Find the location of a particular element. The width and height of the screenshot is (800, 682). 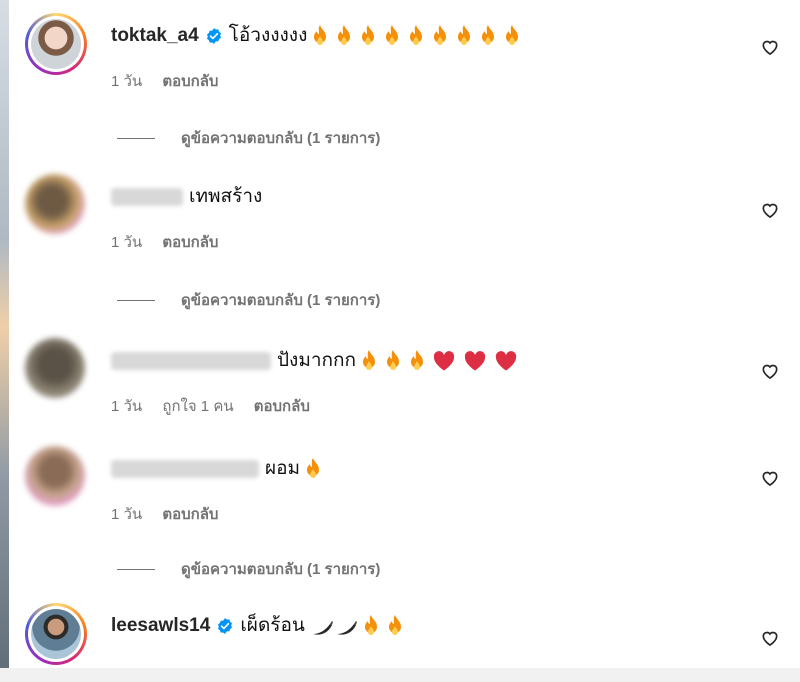

comment-username: toktak_a4 is located at coordinates (155, 36).